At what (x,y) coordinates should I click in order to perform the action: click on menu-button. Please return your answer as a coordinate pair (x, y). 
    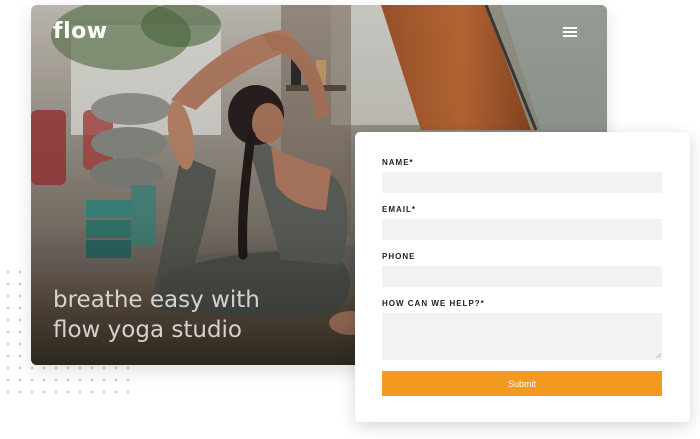
    Looking at the image, I should click on (571, 32).